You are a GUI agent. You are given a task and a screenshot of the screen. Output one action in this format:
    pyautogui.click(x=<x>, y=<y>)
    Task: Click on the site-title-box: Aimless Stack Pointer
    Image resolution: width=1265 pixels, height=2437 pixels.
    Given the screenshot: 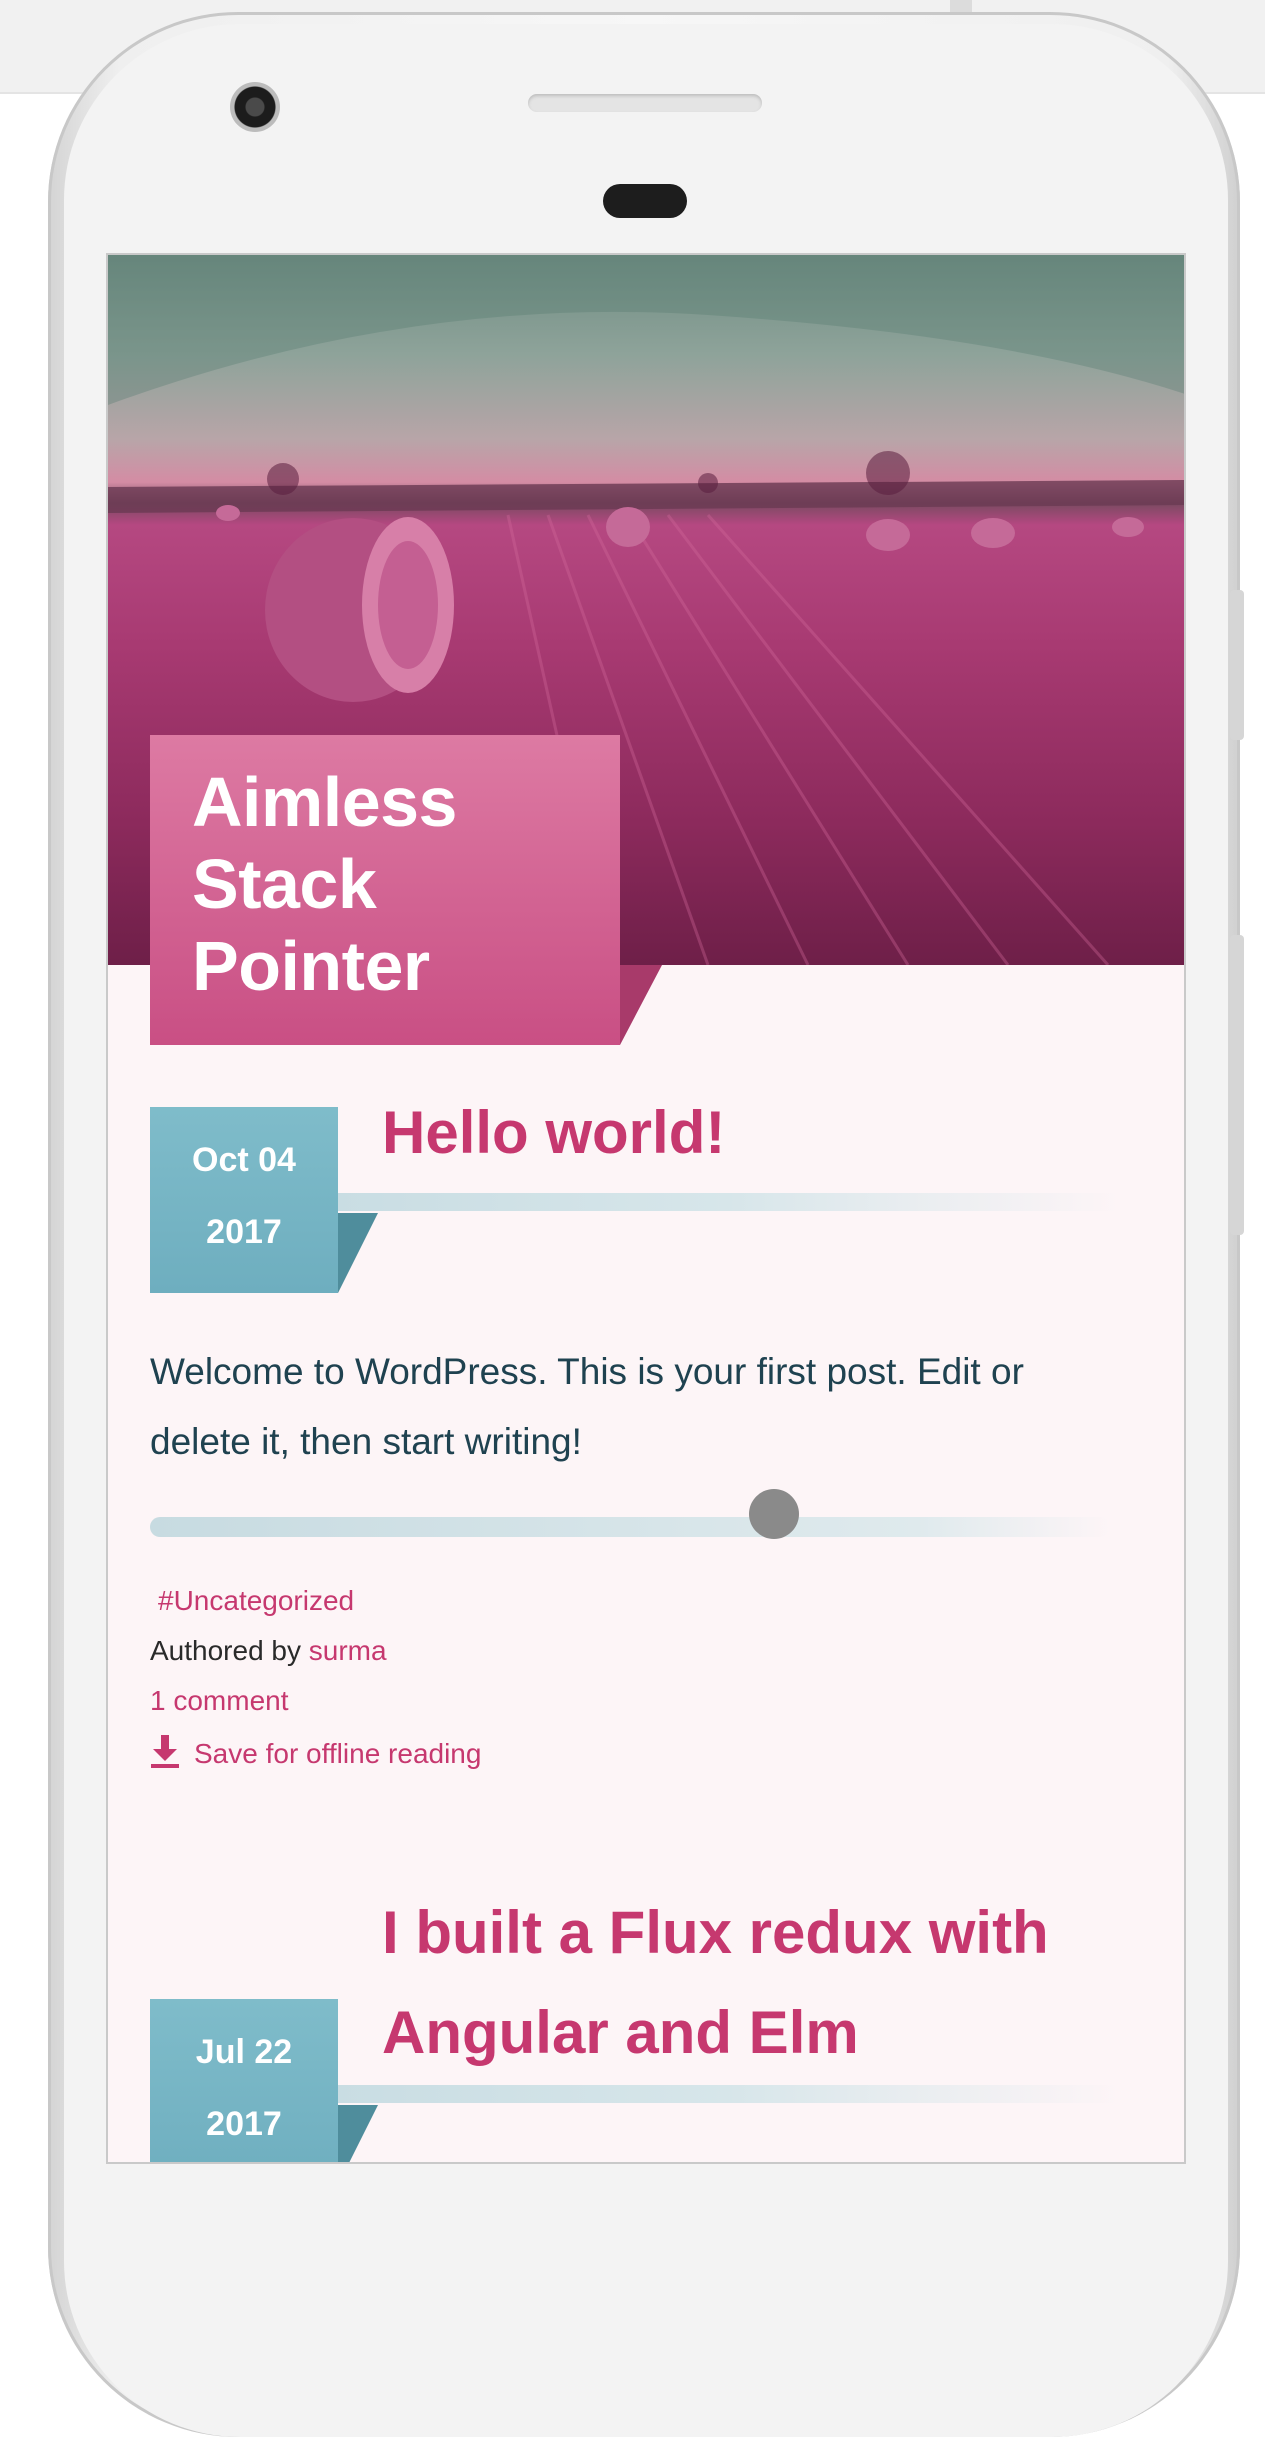 What is the action you would take?
    pyautogui.click(x=385, y=890)
    